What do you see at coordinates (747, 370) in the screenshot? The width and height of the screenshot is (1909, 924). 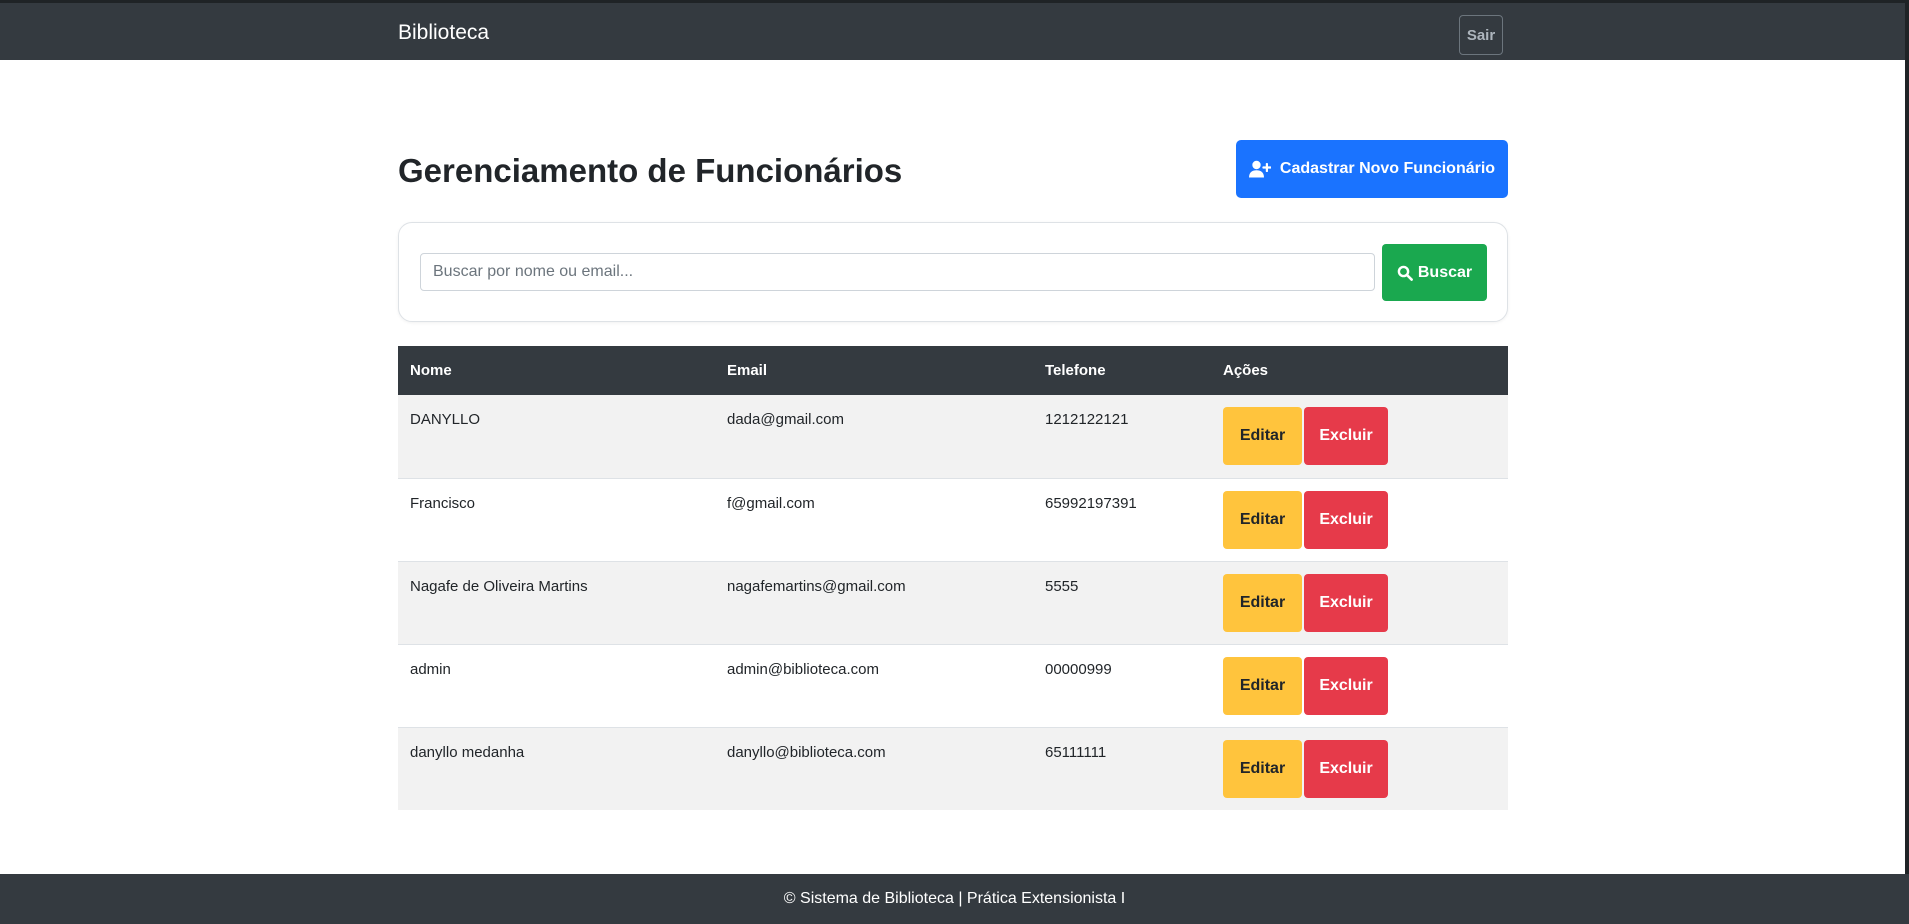 I see `column-header-email: Email` at bounding box center [747, 370].